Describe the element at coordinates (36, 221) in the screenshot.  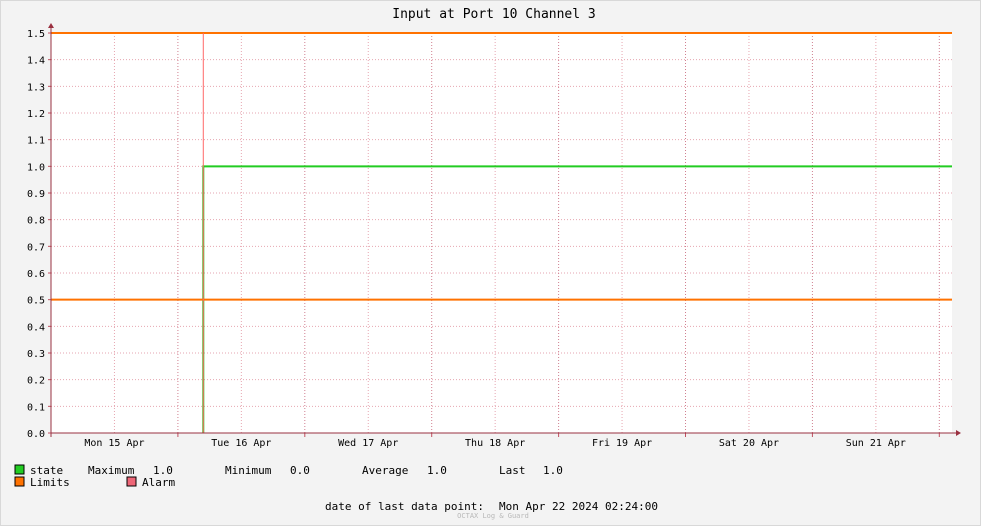
I see `y-tick-label: 0.8` at that location.